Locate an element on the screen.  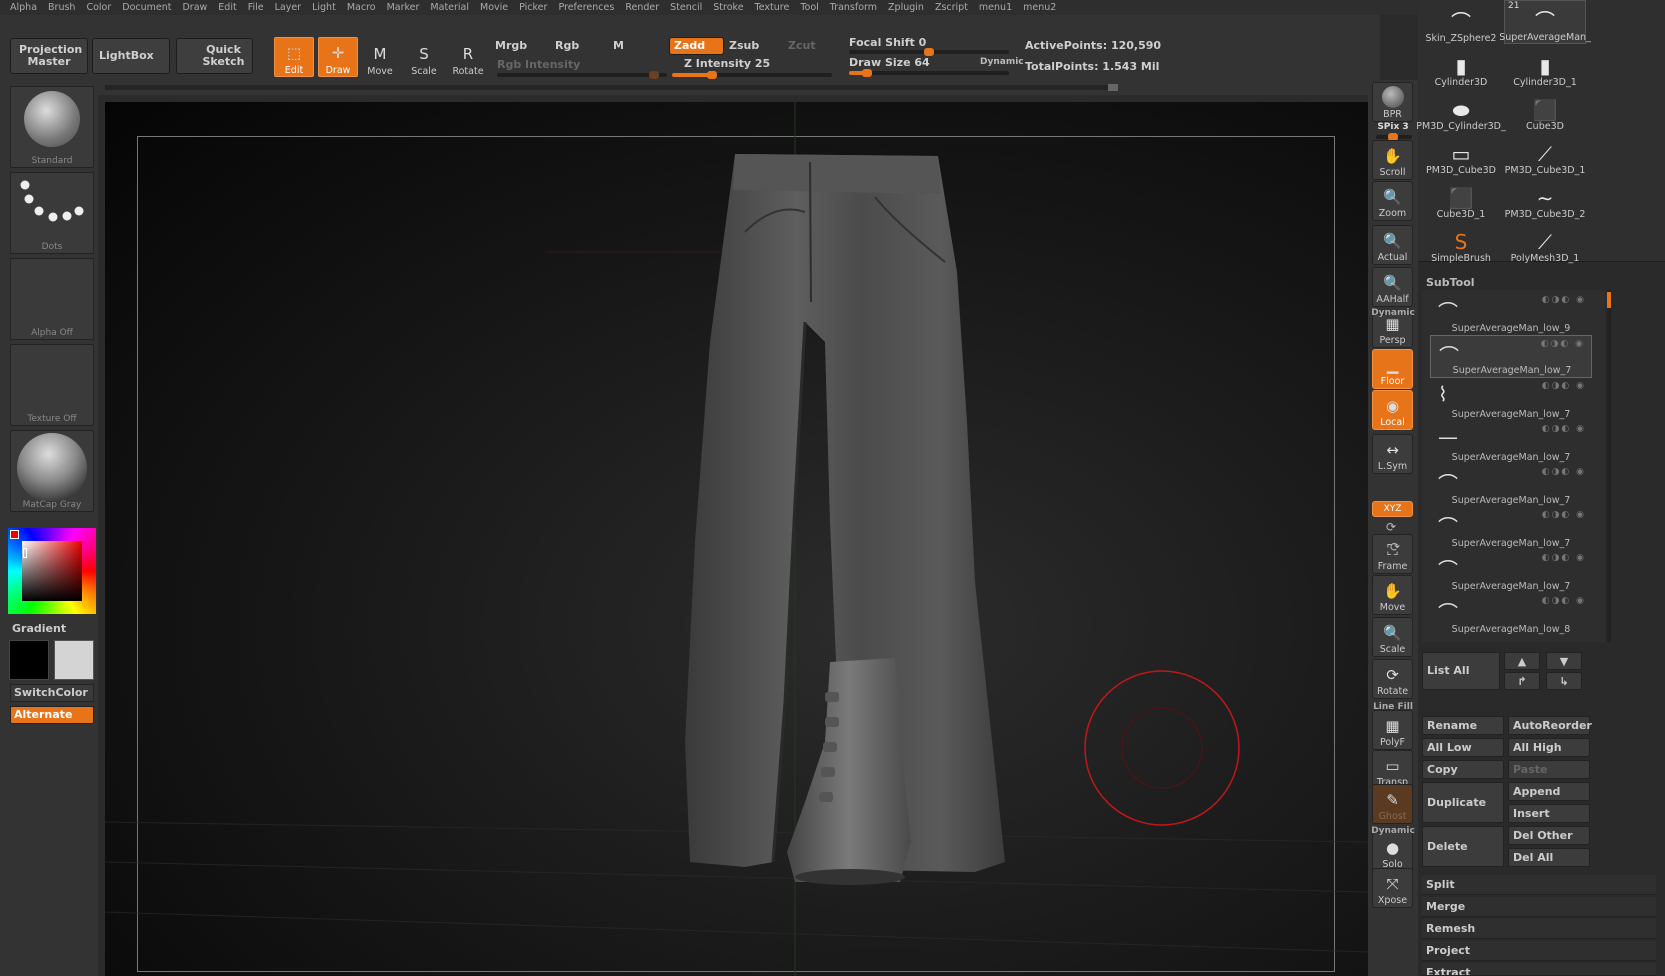
mesh-thumbnail: ▮ Cylinder3D_1 is located at coordinates (1545, 66).